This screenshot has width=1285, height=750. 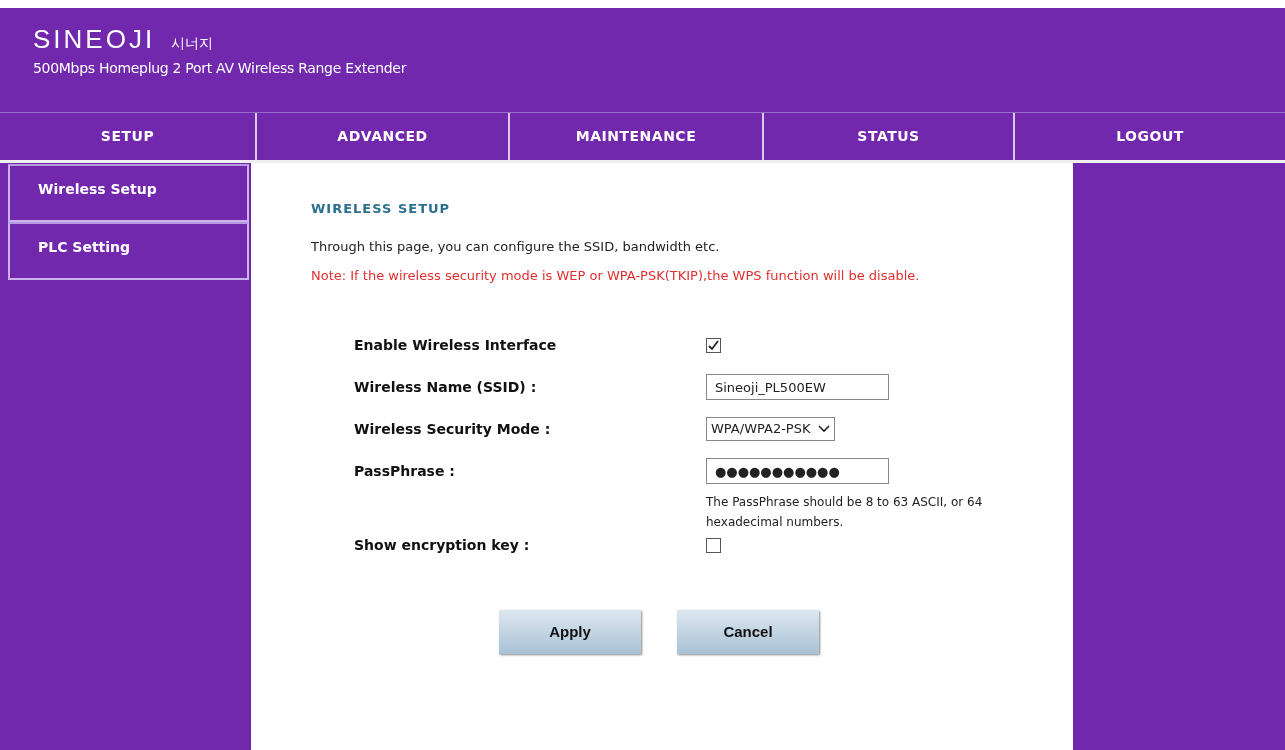 What do you see at coordinates (516, 246) in the screenshot?
I see `intro-text: Through this page, you can configure the SSID, bandwidth etc.` at bounding box center [516, 246].